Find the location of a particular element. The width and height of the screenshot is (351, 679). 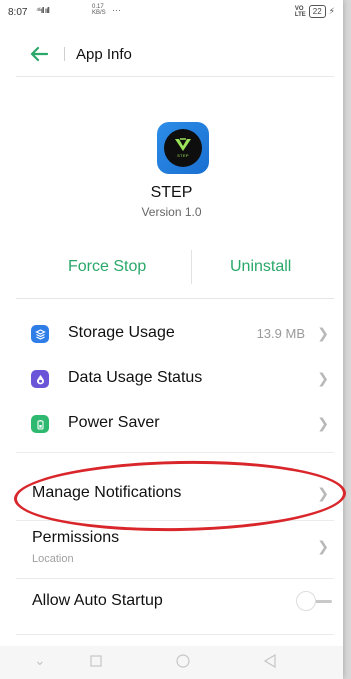

uninstall-button: Uninstall is located at coordinates (260, 267).